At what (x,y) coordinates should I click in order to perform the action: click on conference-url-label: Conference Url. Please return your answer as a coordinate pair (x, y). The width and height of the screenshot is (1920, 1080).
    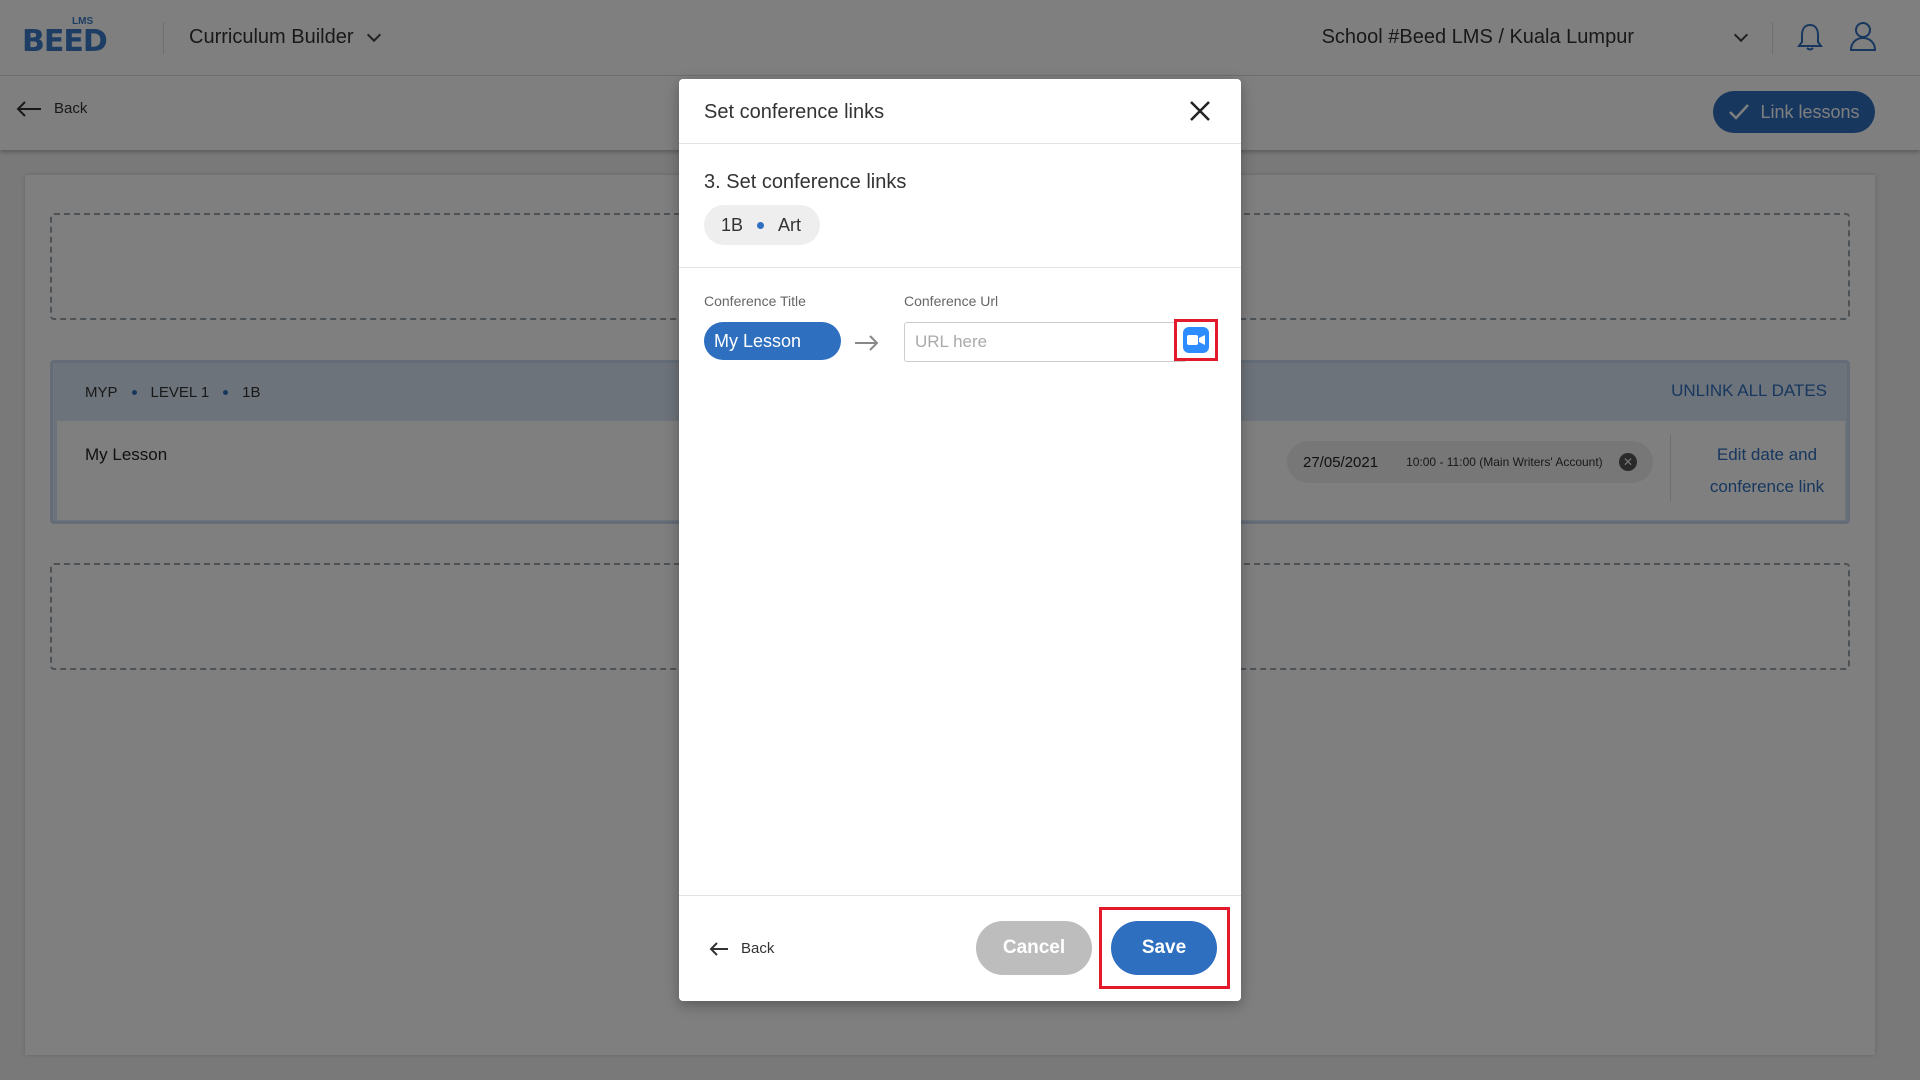
    Looking at the image, I should click on (951, 301).